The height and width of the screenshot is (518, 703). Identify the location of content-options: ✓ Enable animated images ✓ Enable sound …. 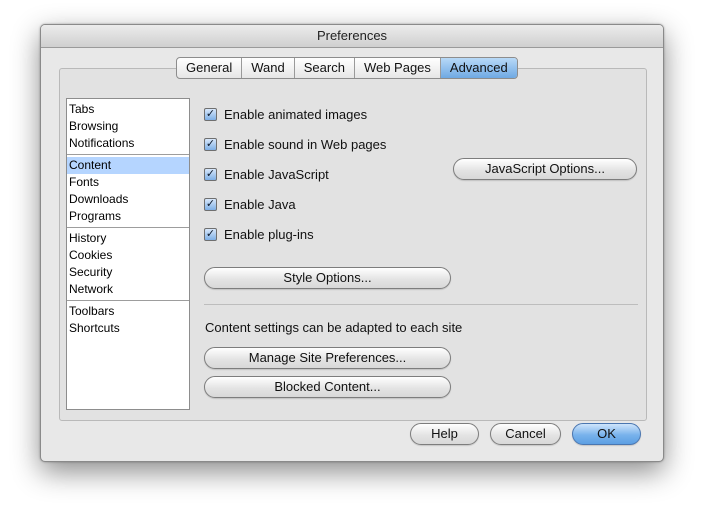
(295, 174).